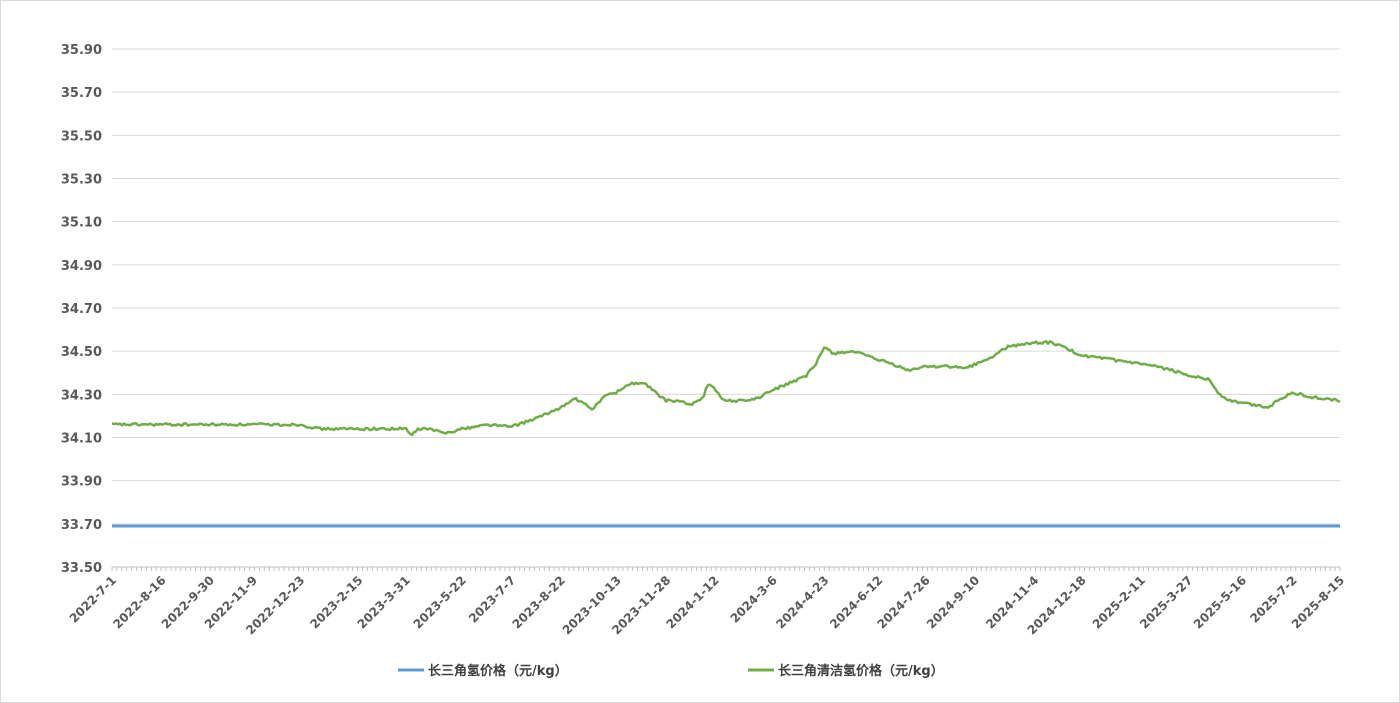 The image size is (1400, 703). I want to click on legend-label: 长三角清洁氢价格（元/kg）, so click(861, 671).